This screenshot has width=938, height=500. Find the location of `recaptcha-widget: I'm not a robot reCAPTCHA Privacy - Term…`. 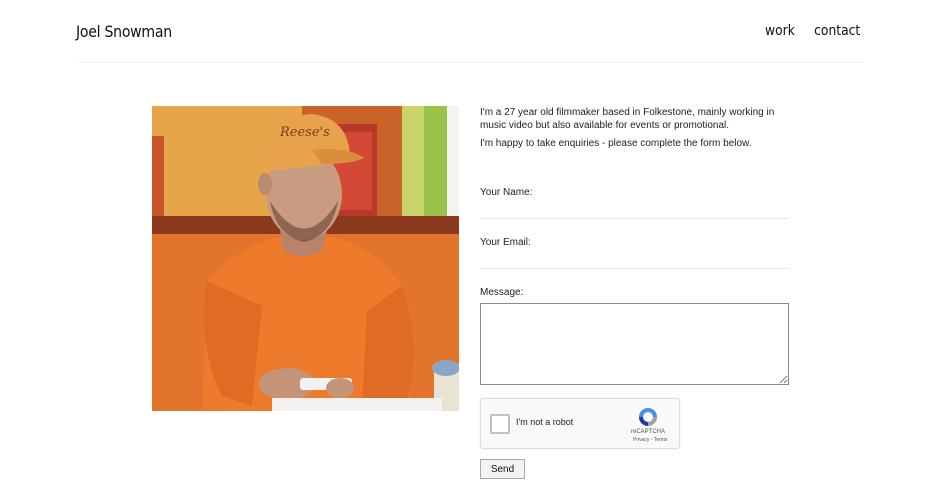

recaptcha-widget: I'm not a robot reCAPTCHA Privacy - Term… is located at coordinates (580, 423).